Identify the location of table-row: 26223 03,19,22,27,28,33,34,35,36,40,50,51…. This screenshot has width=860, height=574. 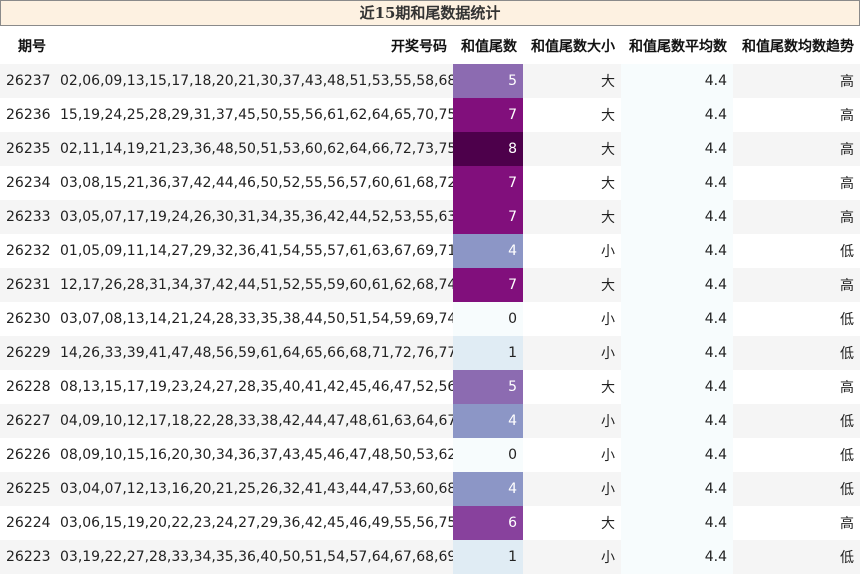
(430, 557).